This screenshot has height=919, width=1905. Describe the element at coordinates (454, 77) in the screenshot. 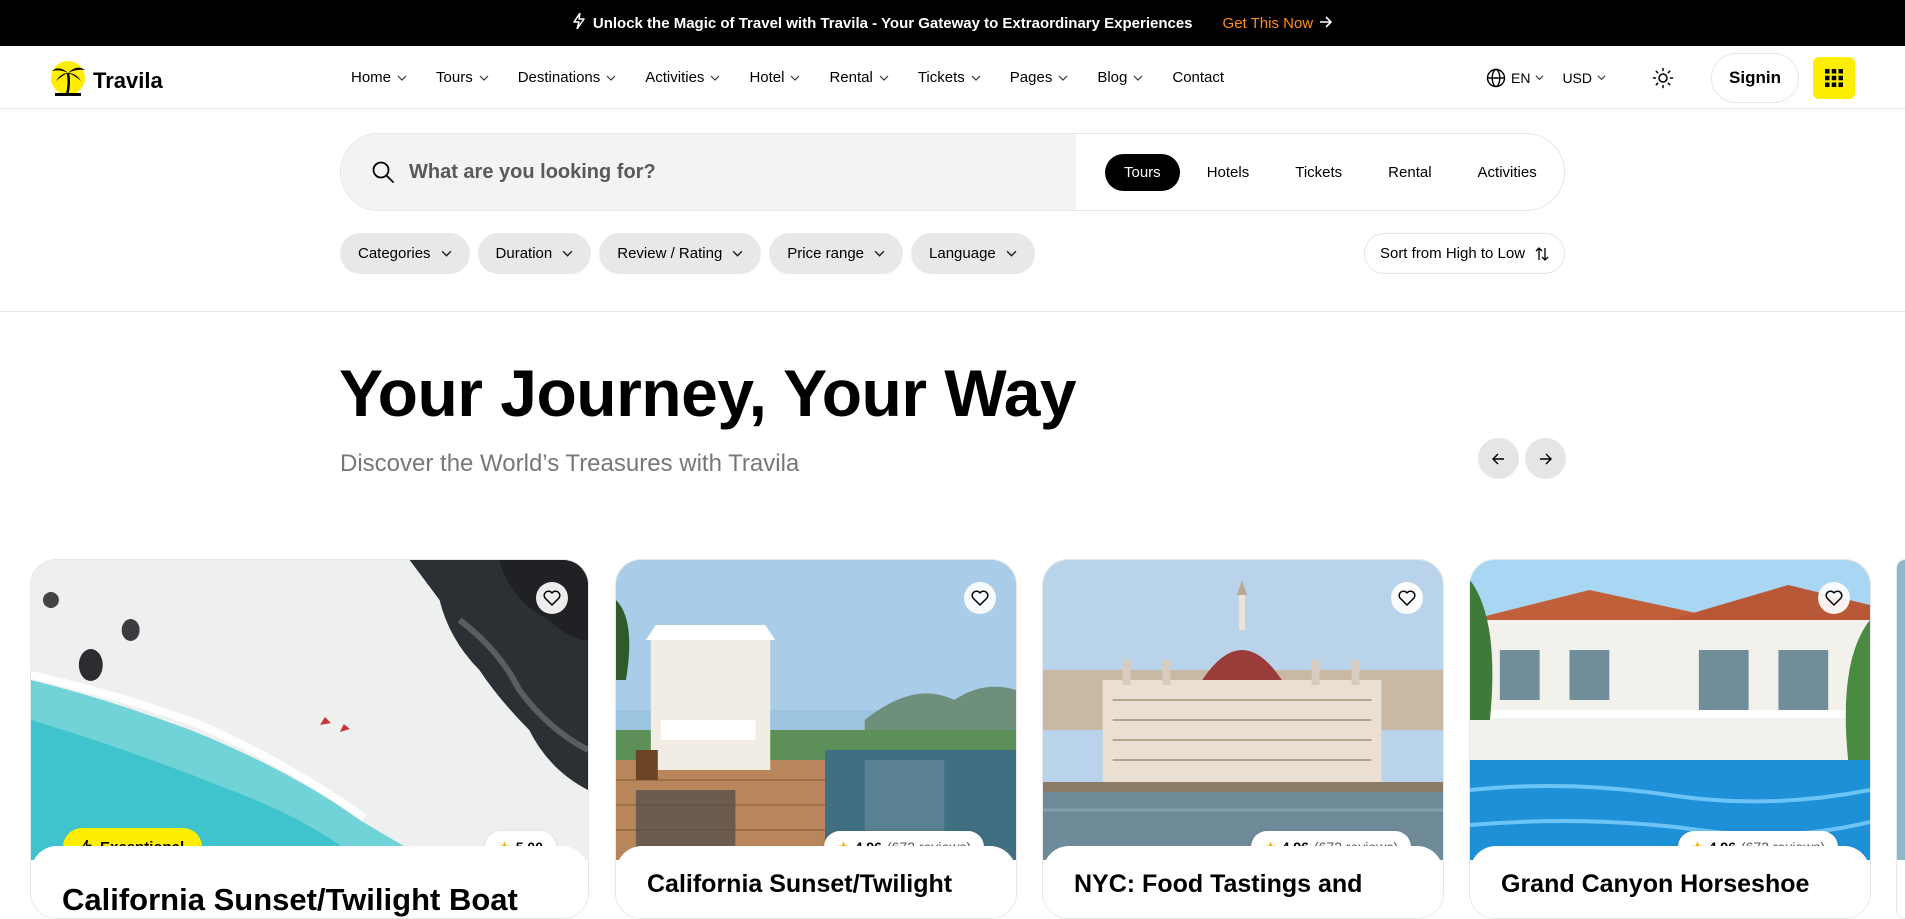

I see `nav-label: Tours` at that location.